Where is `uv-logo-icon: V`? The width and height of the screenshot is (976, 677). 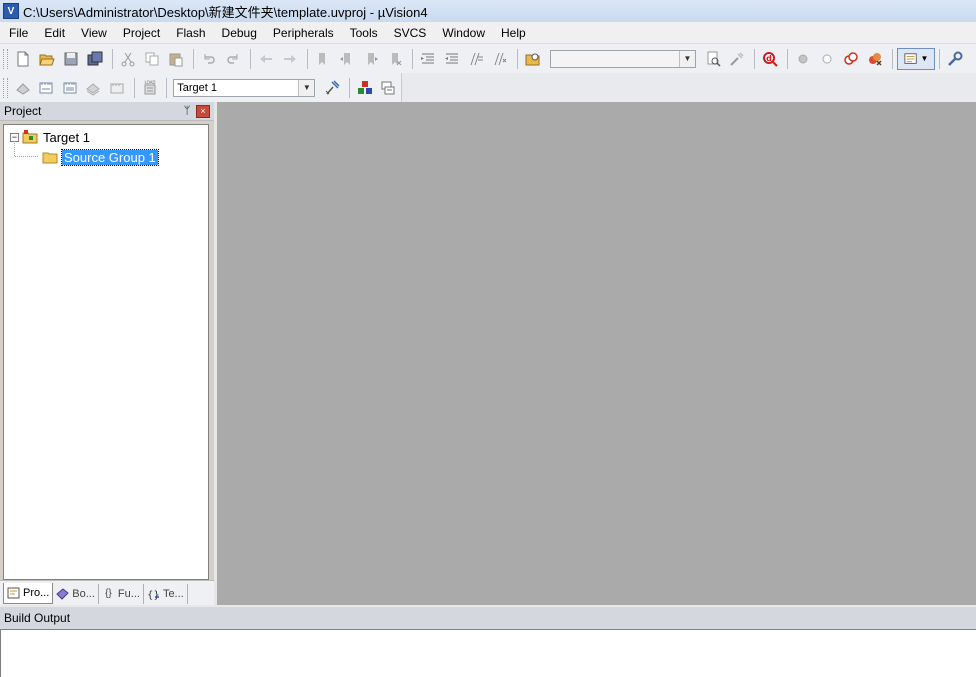 uv-logo-icon: V is located at coordinates (11, 11).